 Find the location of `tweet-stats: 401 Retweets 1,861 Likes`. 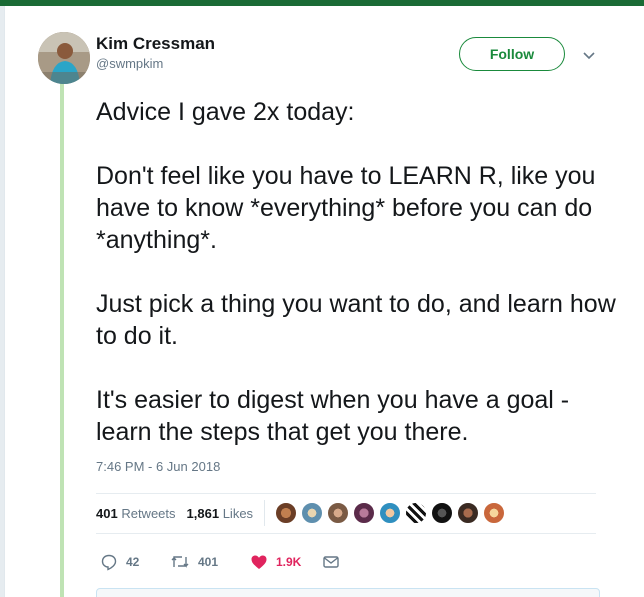

tweet-stats: 401 Retweets 1,861 Likes is located at coordinates (346, 513).